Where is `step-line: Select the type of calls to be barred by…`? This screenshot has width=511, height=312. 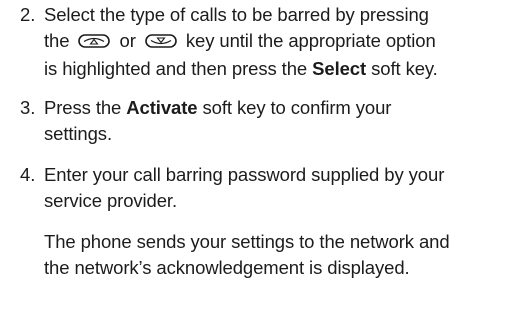 step-line: Select the type of calls to be barred by… is located at coordinates (236, 14).